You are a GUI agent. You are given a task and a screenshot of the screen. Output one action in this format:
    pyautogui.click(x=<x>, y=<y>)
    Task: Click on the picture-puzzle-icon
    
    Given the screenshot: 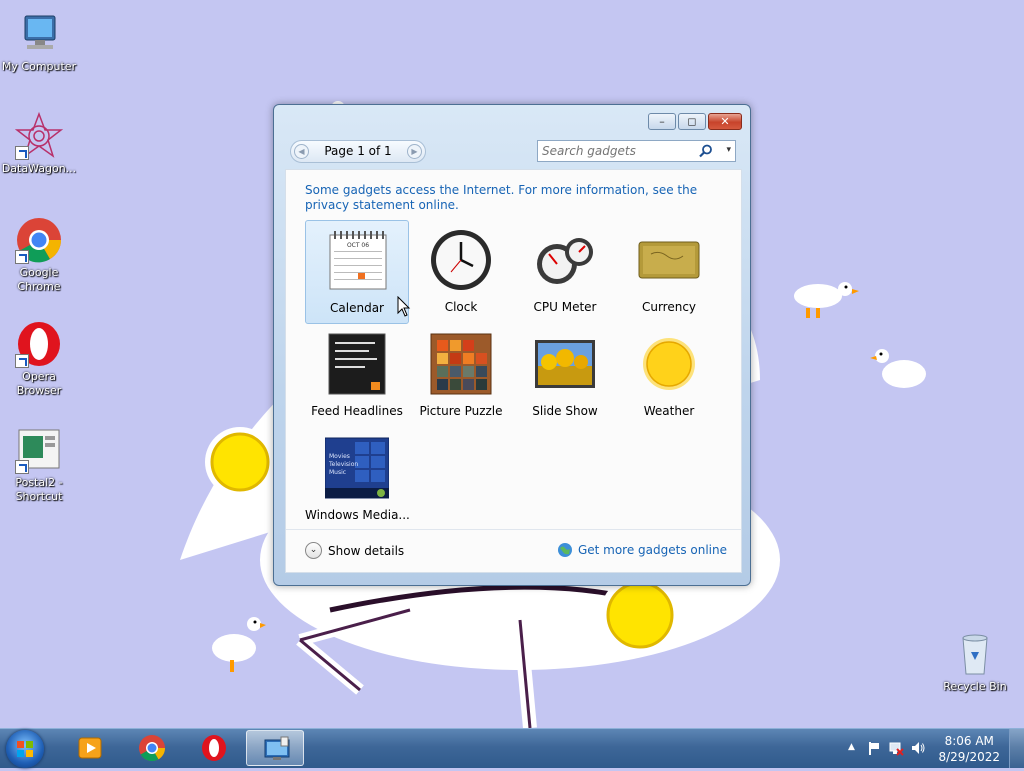 What is the action you would take?
    pyautogui.click(x=461, y=364)
    